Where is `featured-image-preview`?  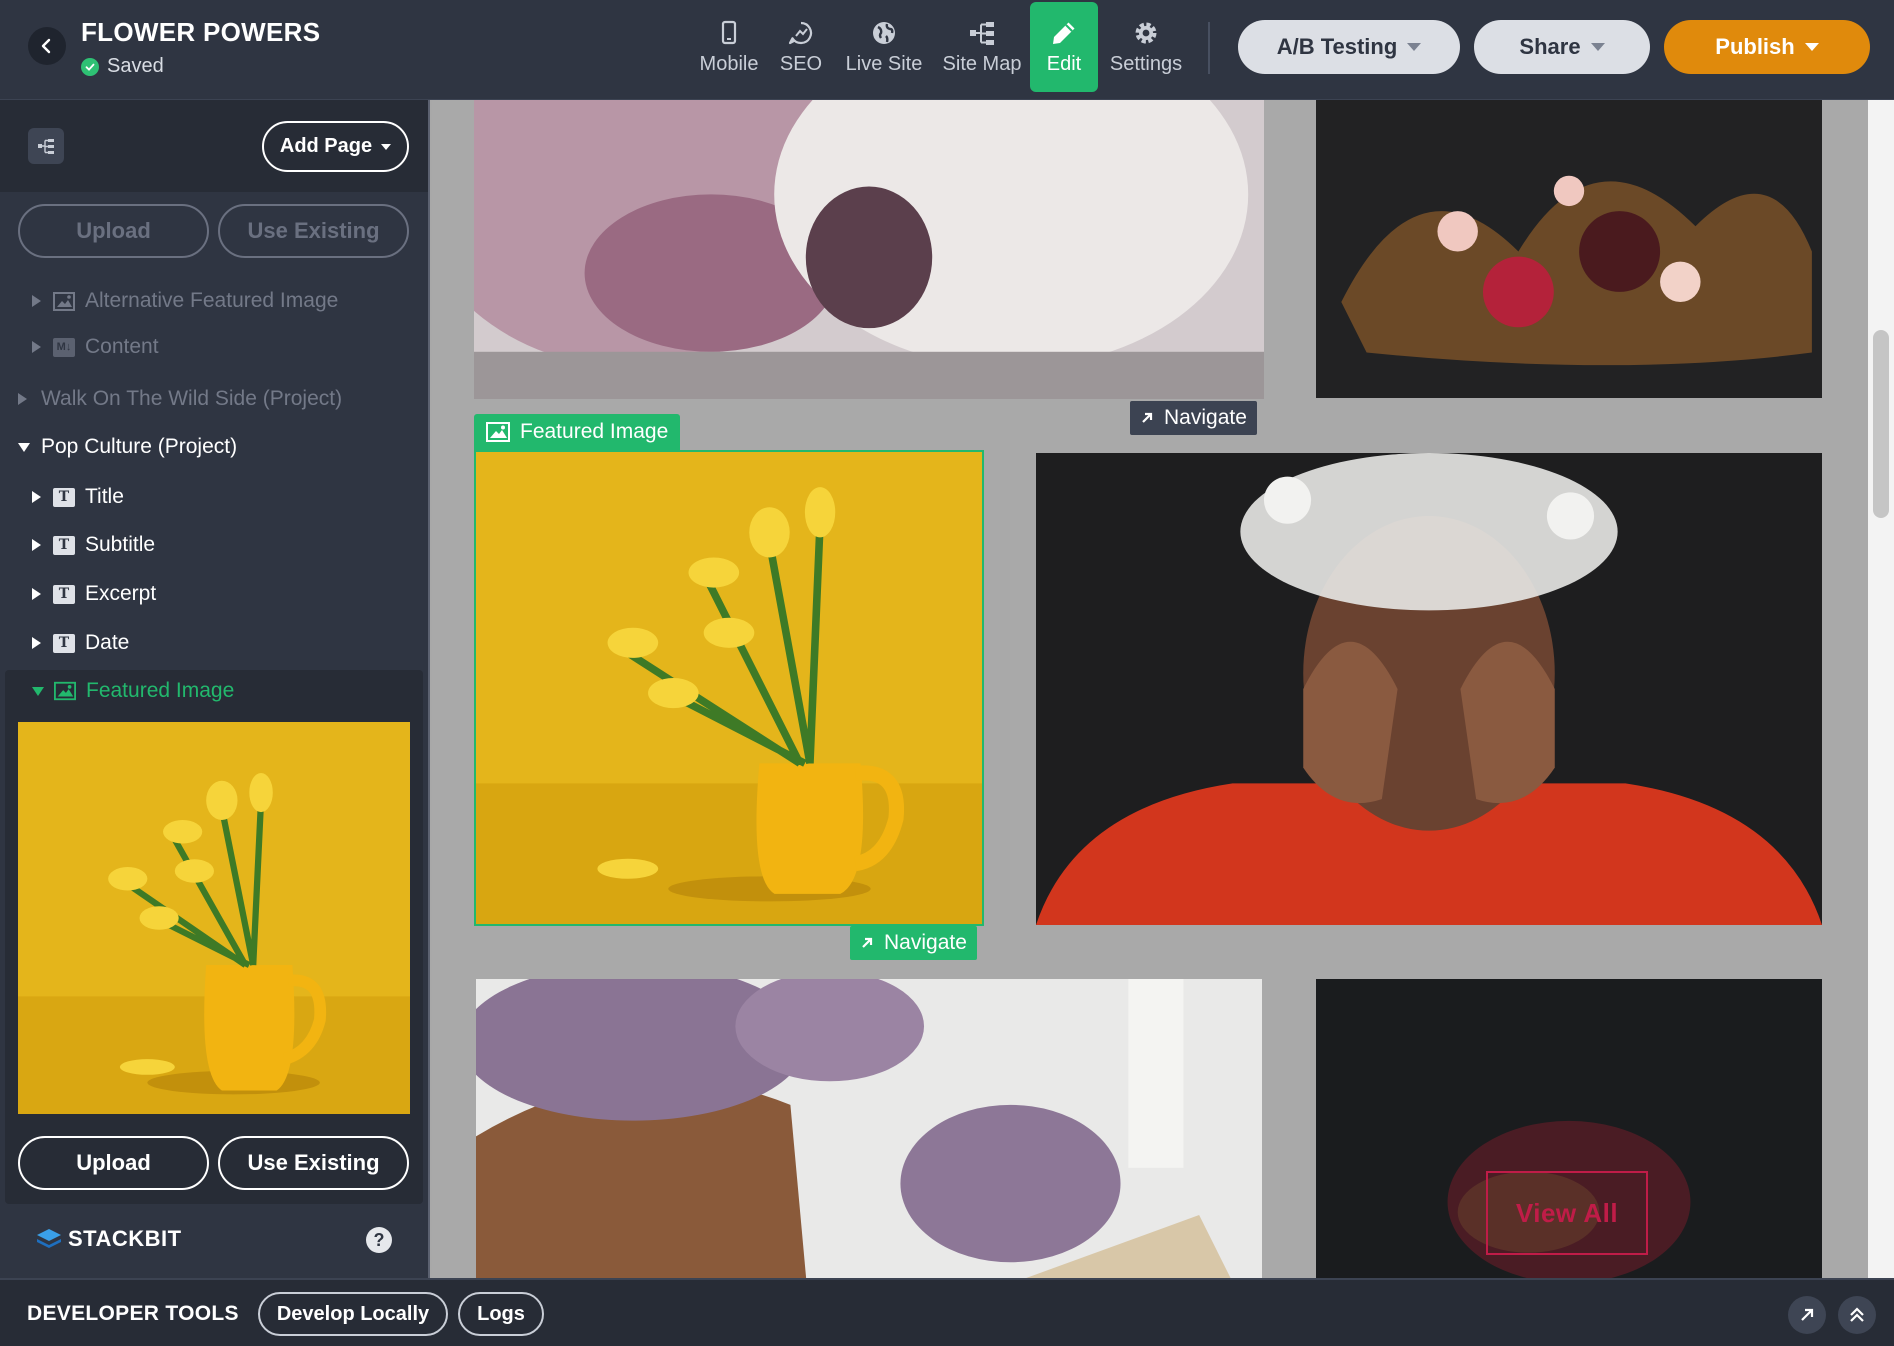
featured-image-preview is located at coordinates (214, 918).